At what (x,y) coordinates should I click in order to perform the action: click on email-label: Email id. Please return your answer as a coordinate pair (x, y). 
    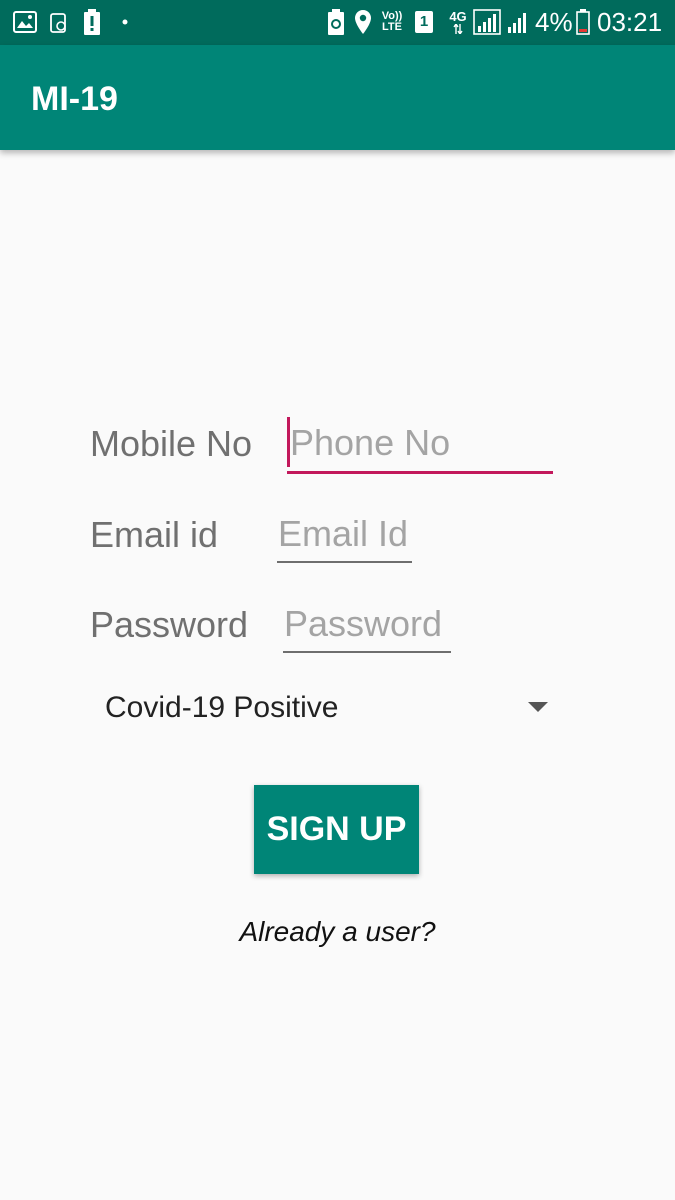
    Looking at the image, I should click on (154, 534).